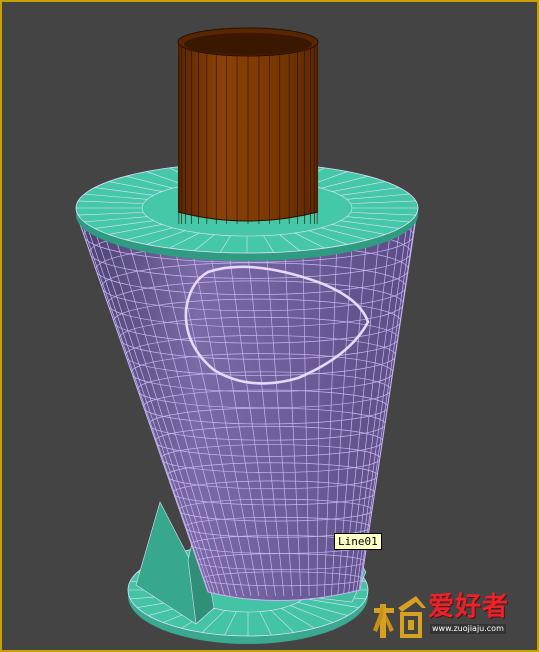 This screenshot has width=539, height=652. Describe the element at coordinates (248, 125) in the screenshot. I see `pipe` at that location.